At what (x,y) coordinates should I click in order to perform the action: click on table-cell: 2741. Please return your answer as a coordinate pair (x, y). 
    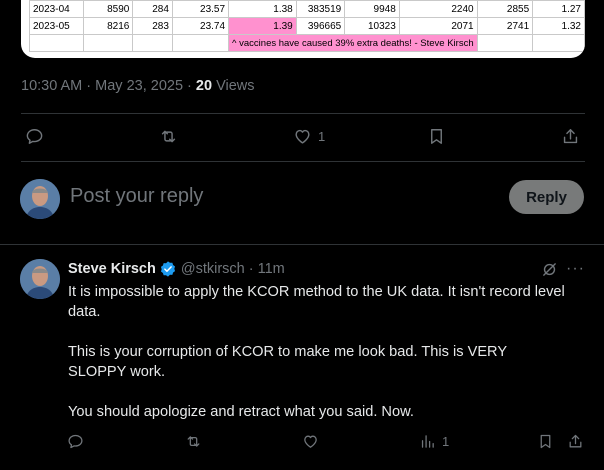
    Looking at the image, I should click on (505, 26).